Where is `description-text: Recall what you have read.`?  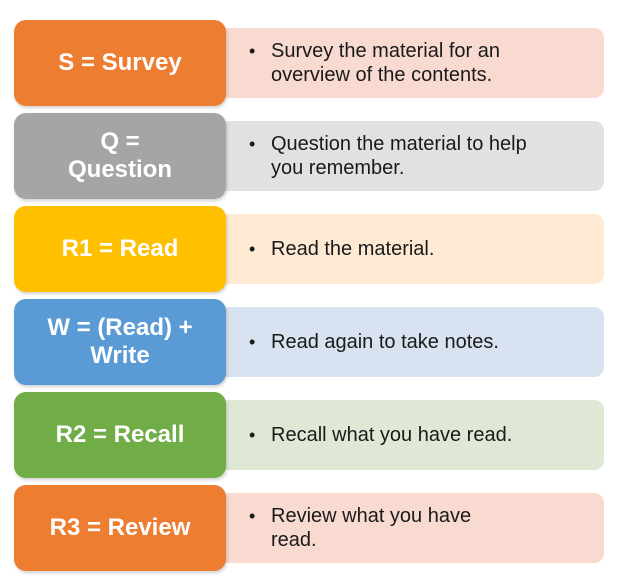 description-text: Recall what you have read. is located at coordinates (392, 435).